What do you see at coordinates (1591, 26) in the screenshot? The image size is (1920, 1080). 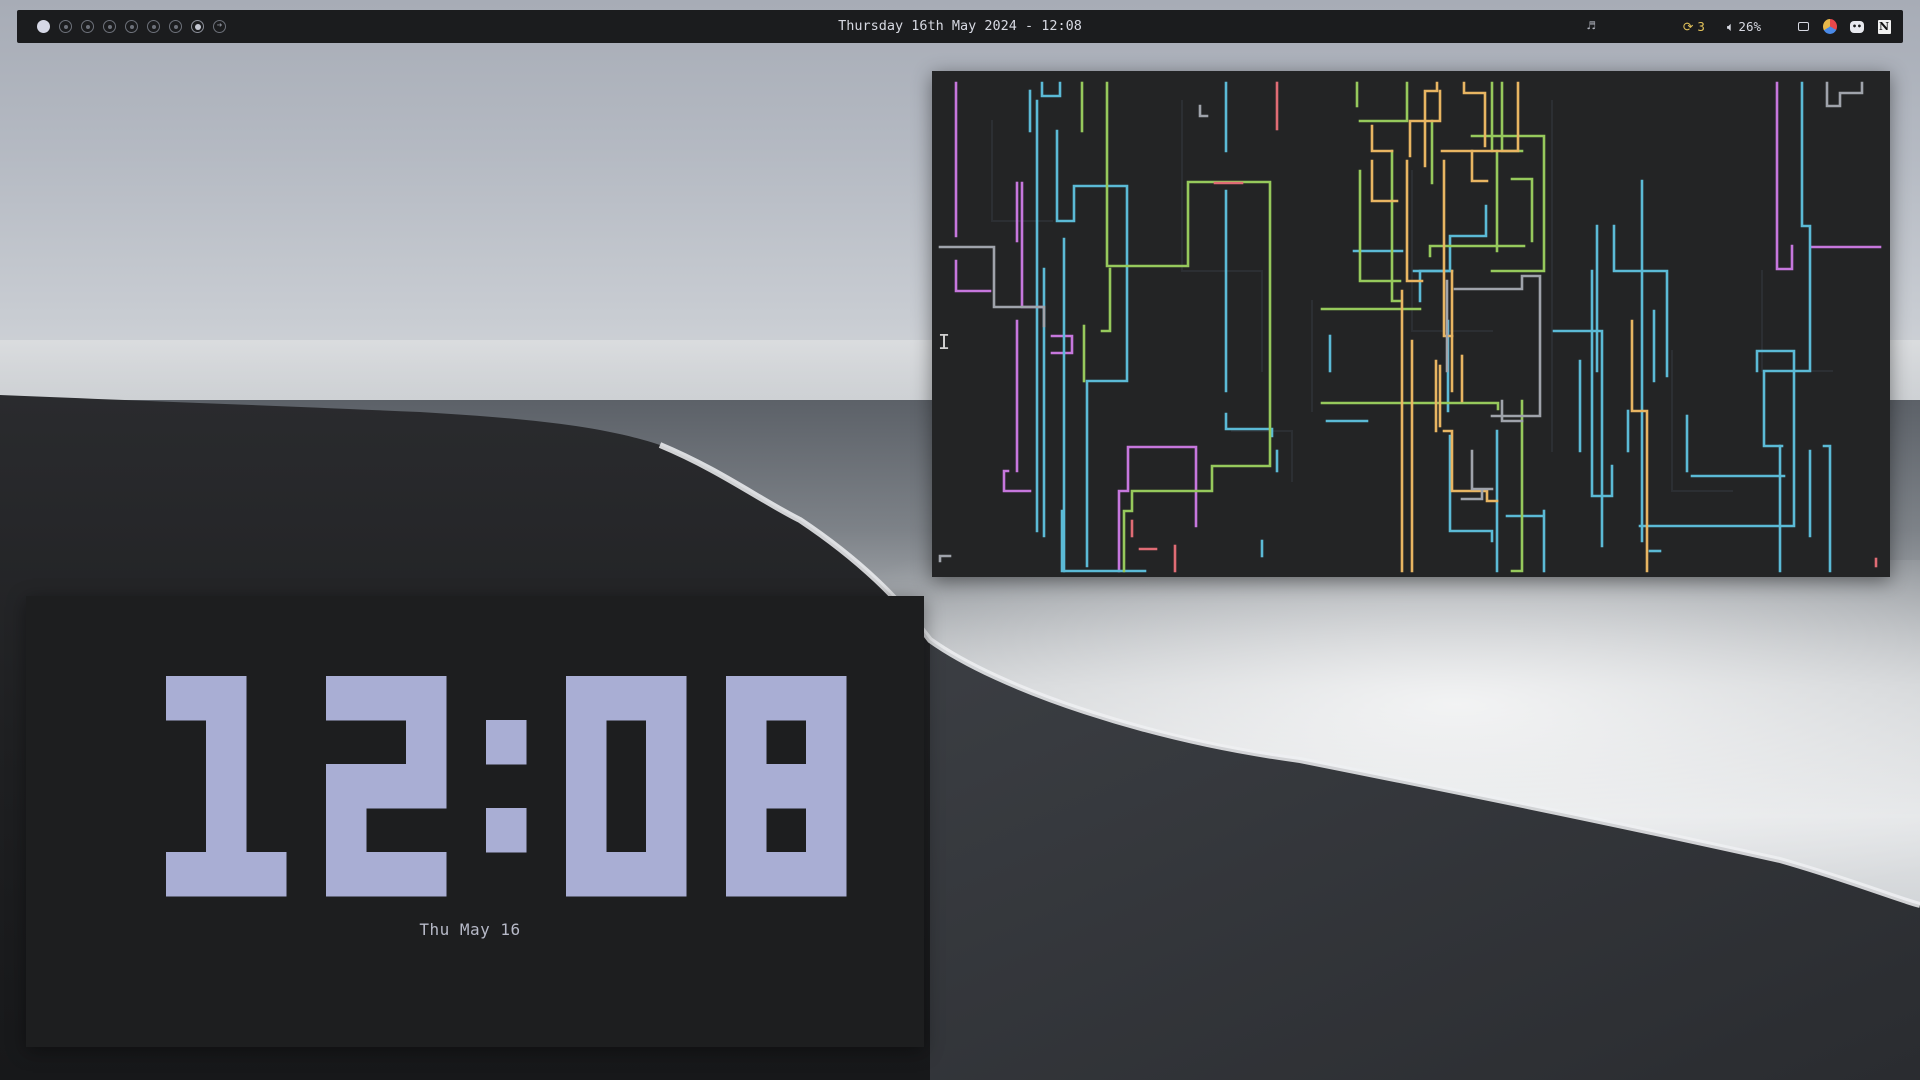 I see `music-note-icon: ♬` at bounding box center [1591, 26].